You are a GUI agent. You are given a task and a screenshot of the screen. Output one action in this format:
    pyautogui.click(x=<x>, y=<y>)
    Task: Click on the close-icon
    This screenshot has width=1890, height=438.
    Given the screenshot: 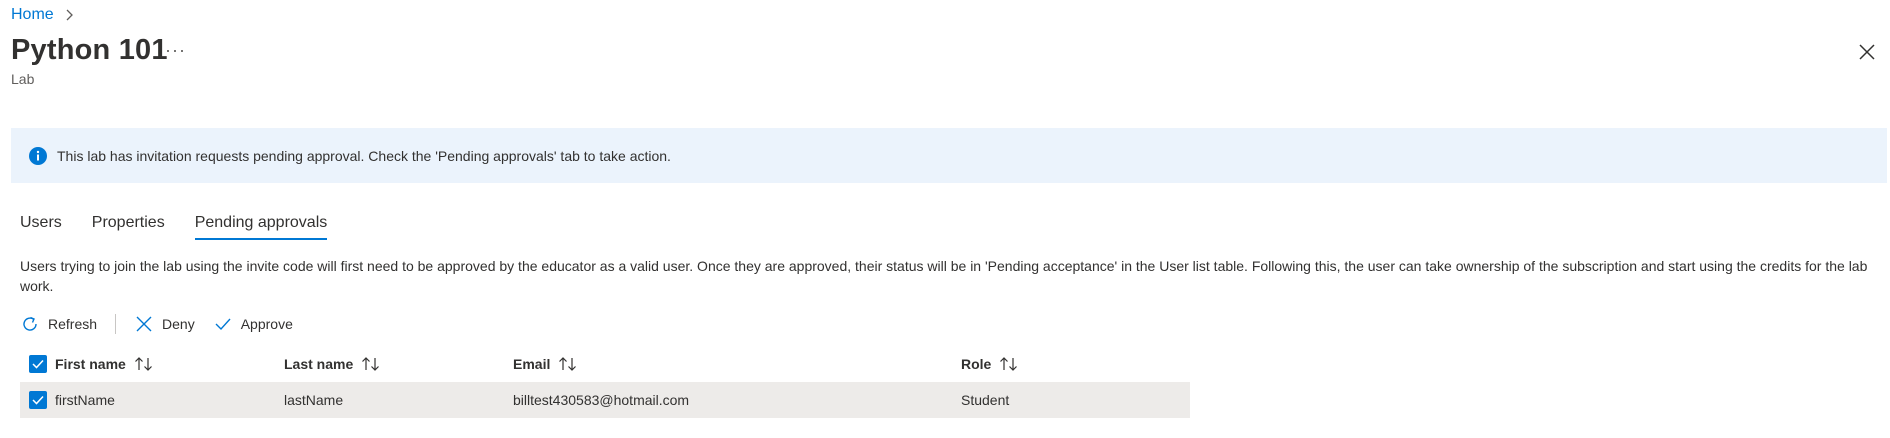 What is the action you would take?
    pyautogui.click(x=1867, y=52)
    